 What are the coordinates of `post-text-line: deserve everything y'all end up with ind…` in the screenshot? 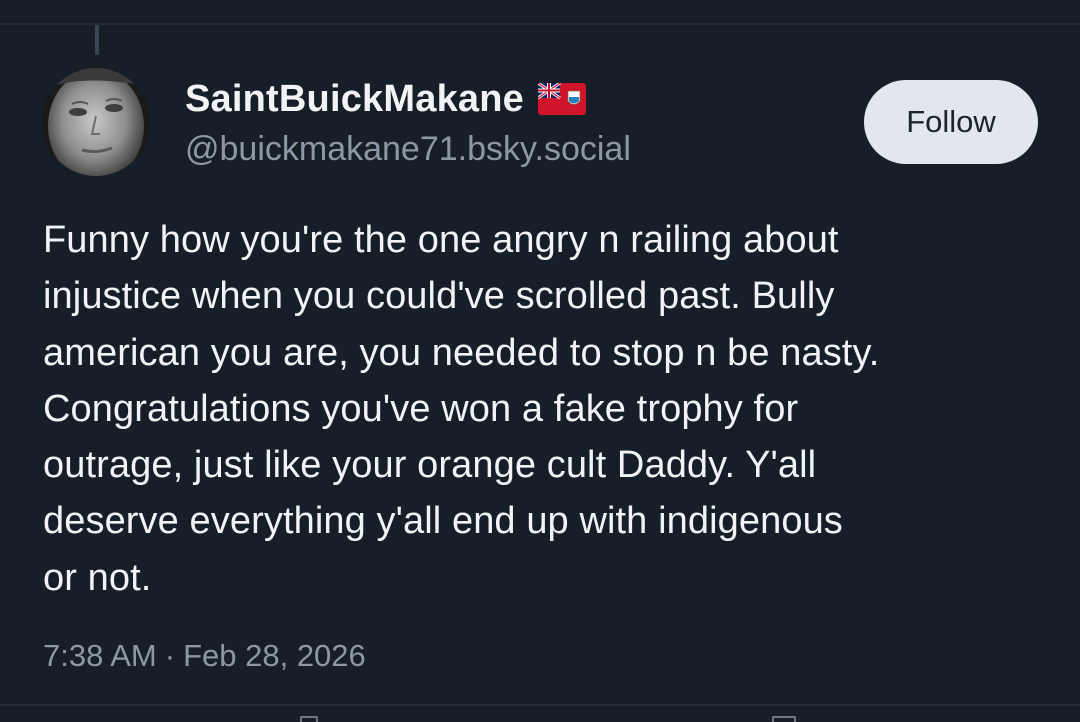 It's located at (443, 521).